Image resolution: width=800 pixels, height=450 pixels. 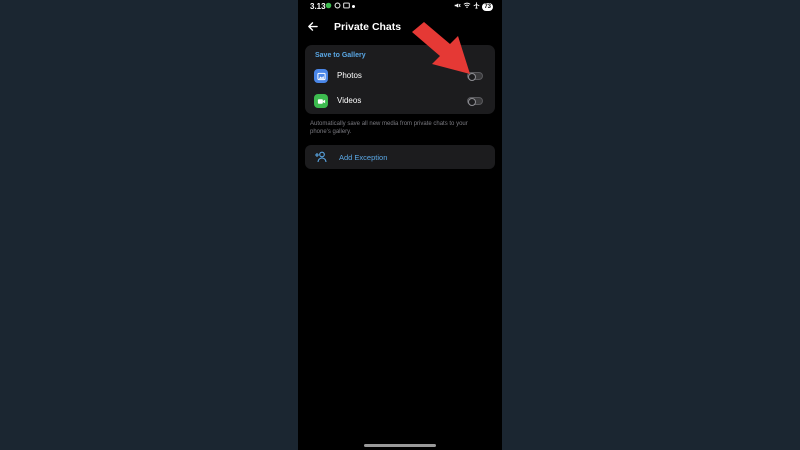 I want to click on sync-icon, so click(x=328, y=6).